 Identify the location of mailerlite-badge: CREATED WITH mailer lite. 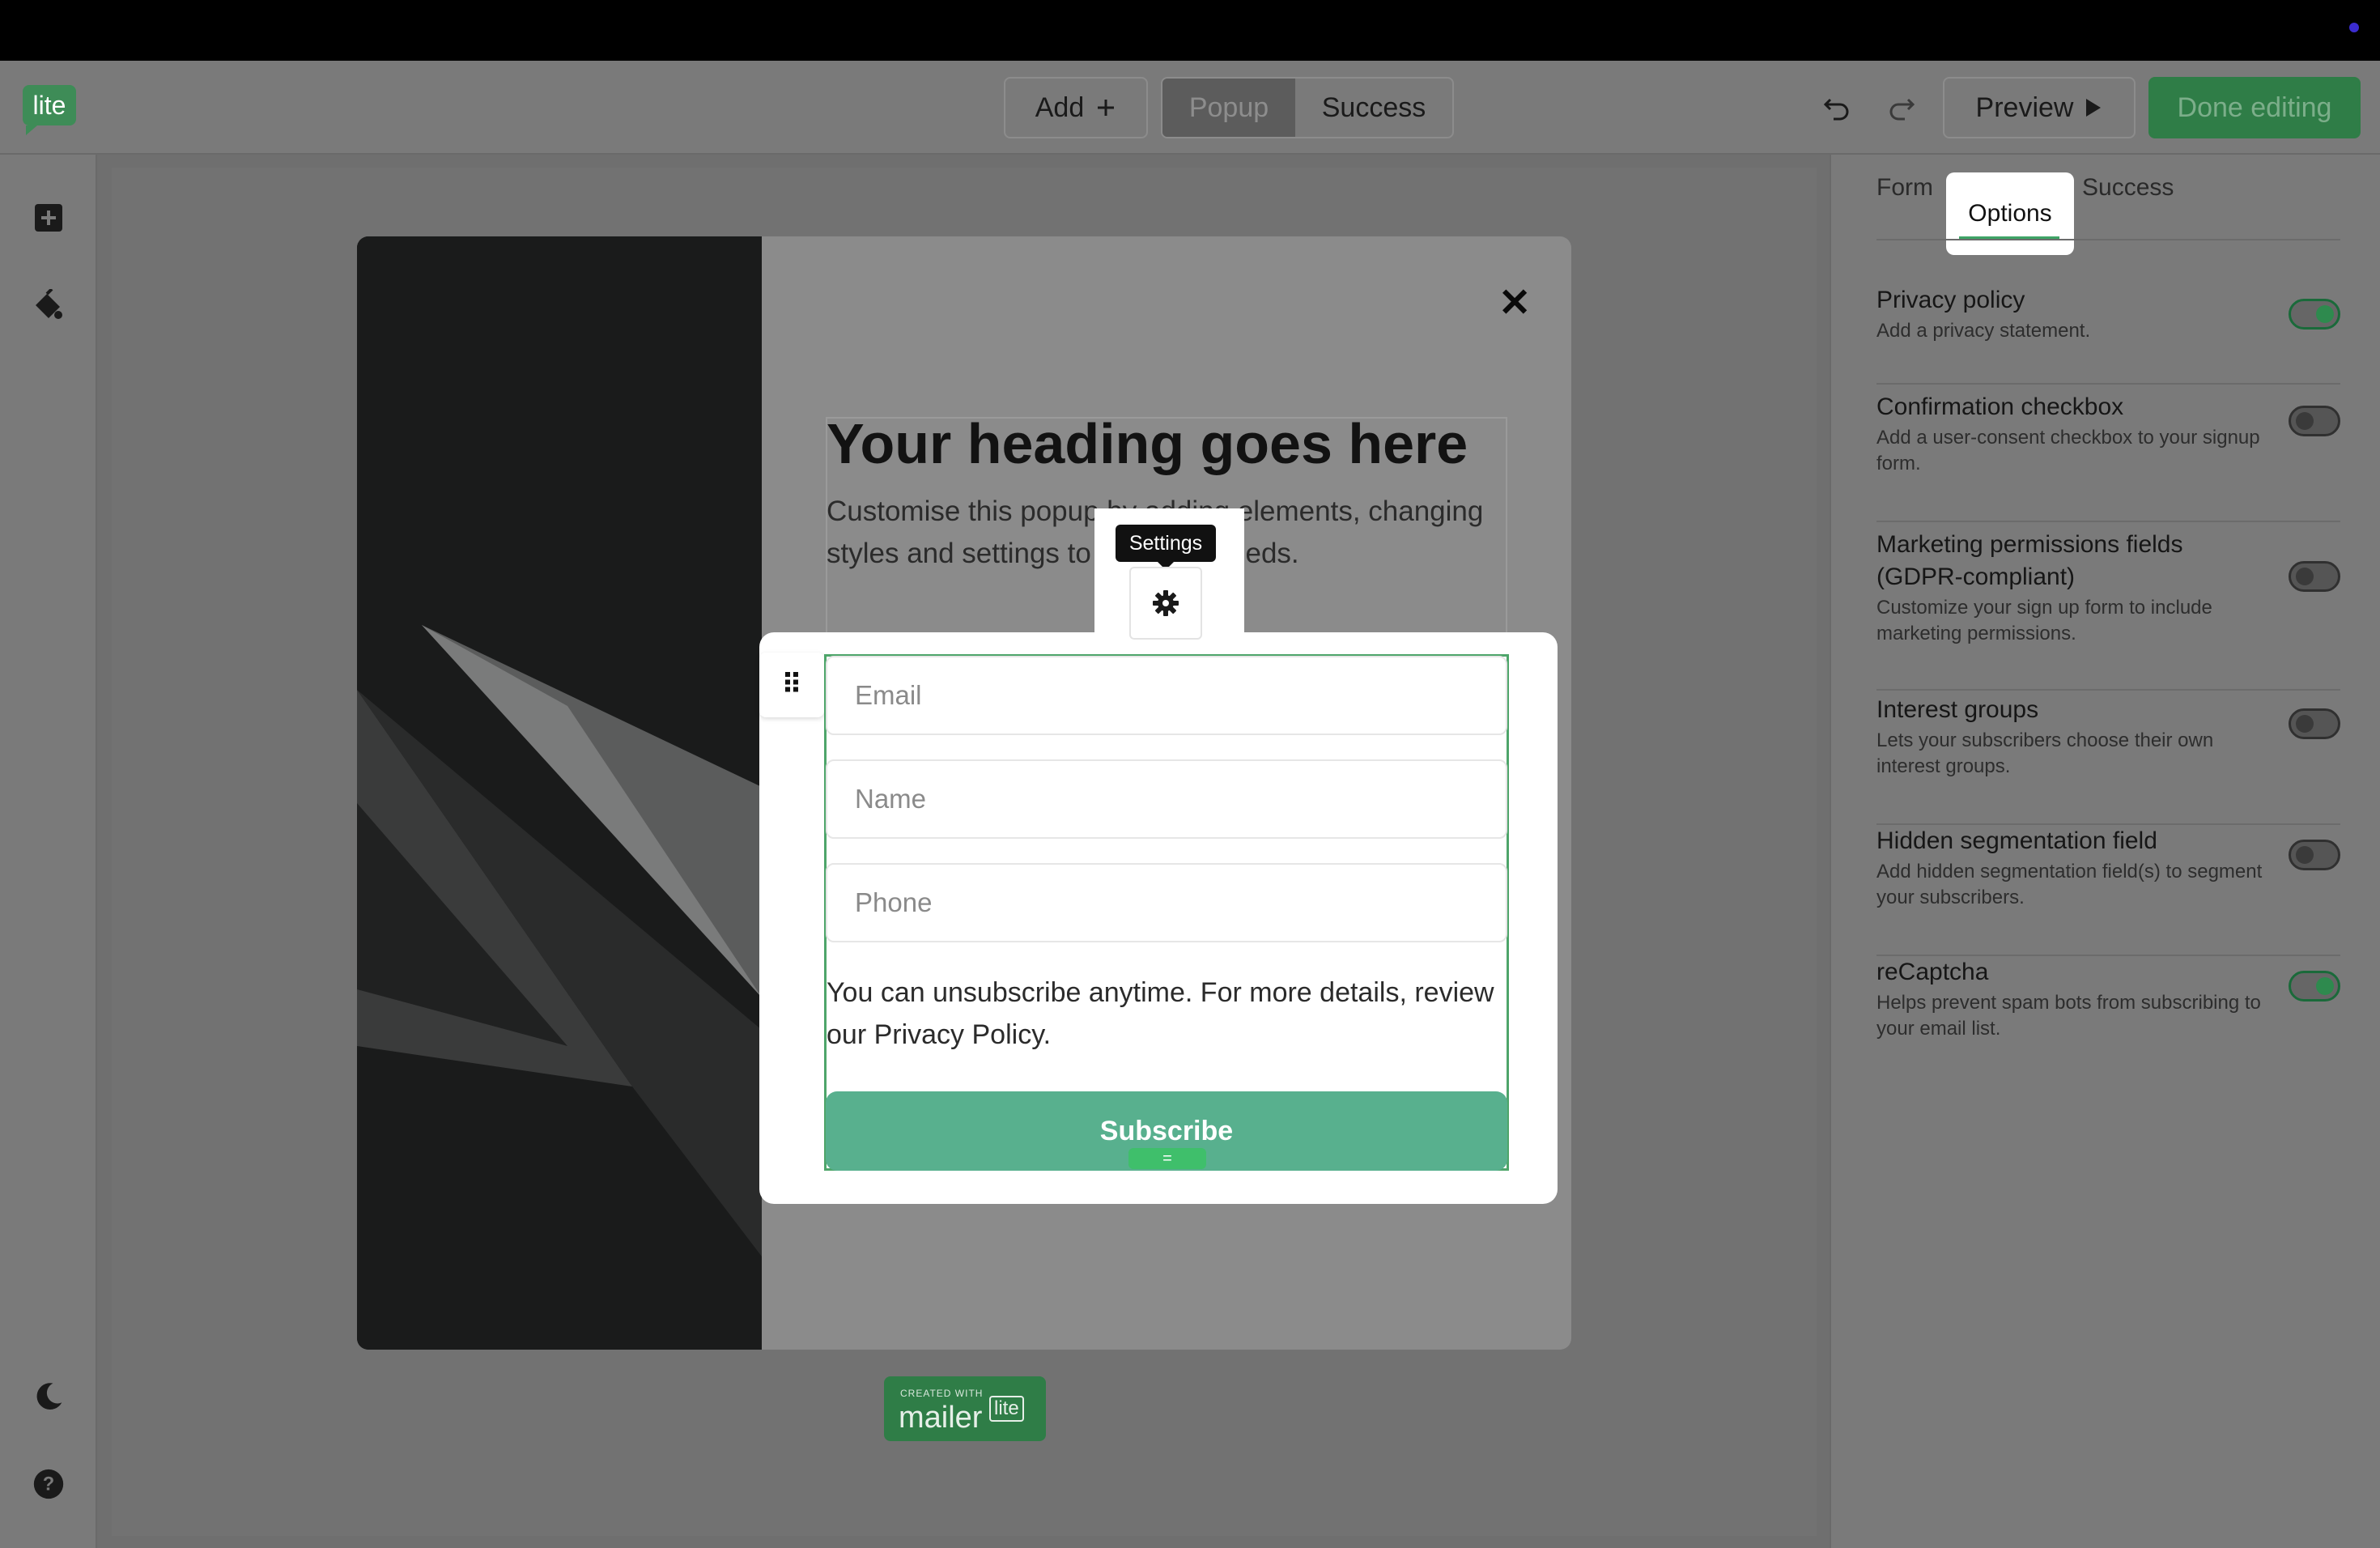
(965, 1408).